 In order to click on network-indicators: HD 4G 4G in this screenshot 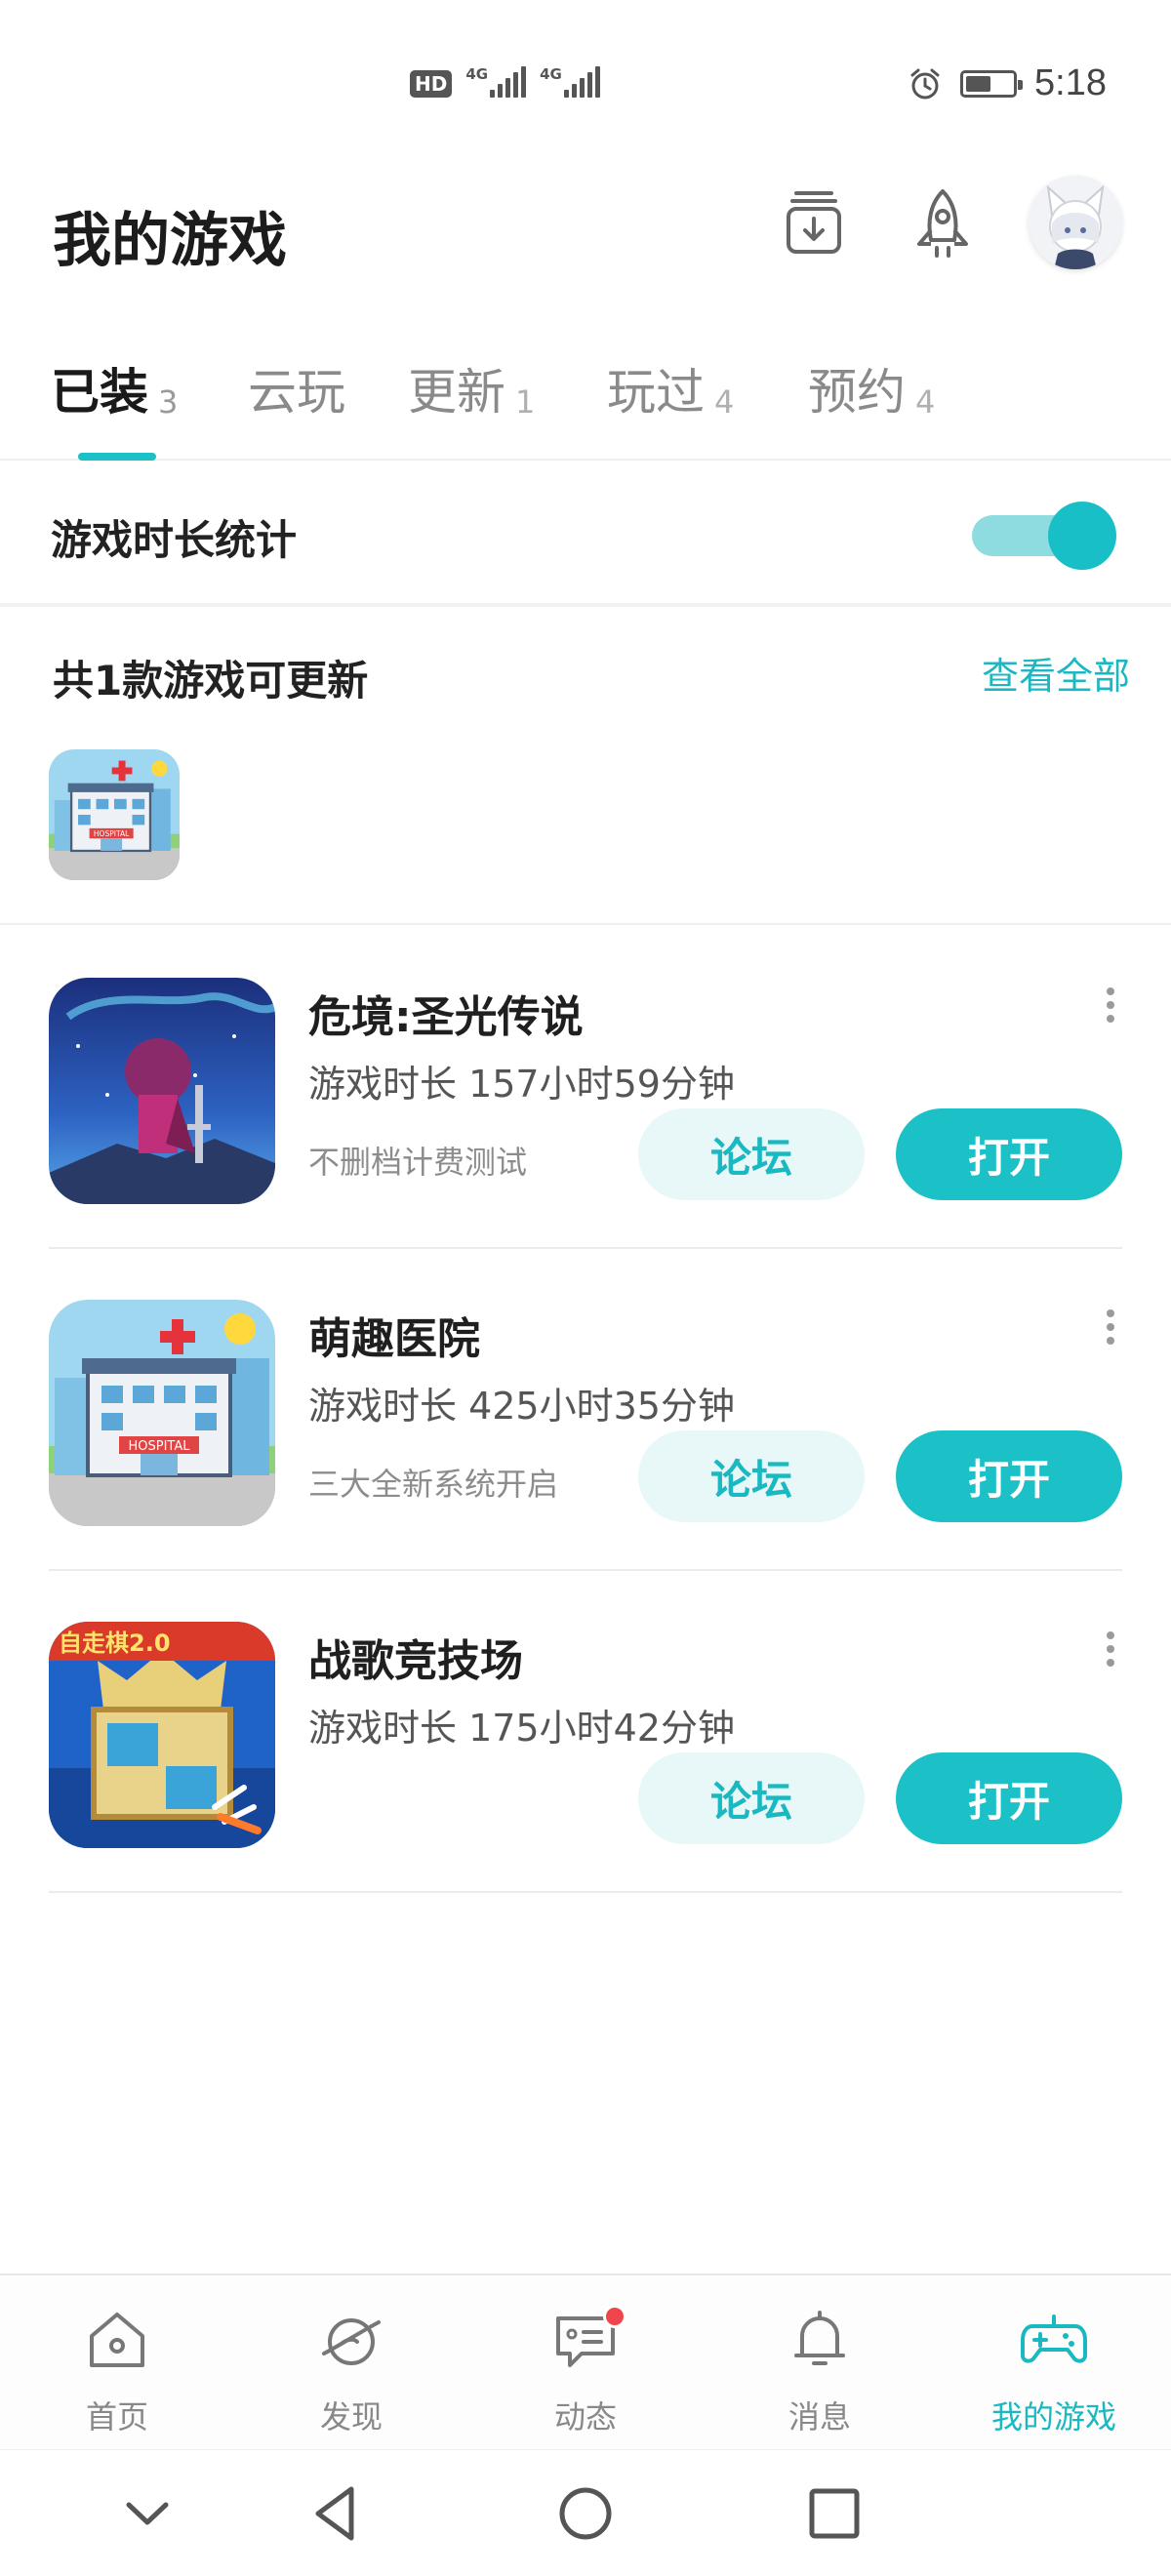, I will do `click(505, 82)`.